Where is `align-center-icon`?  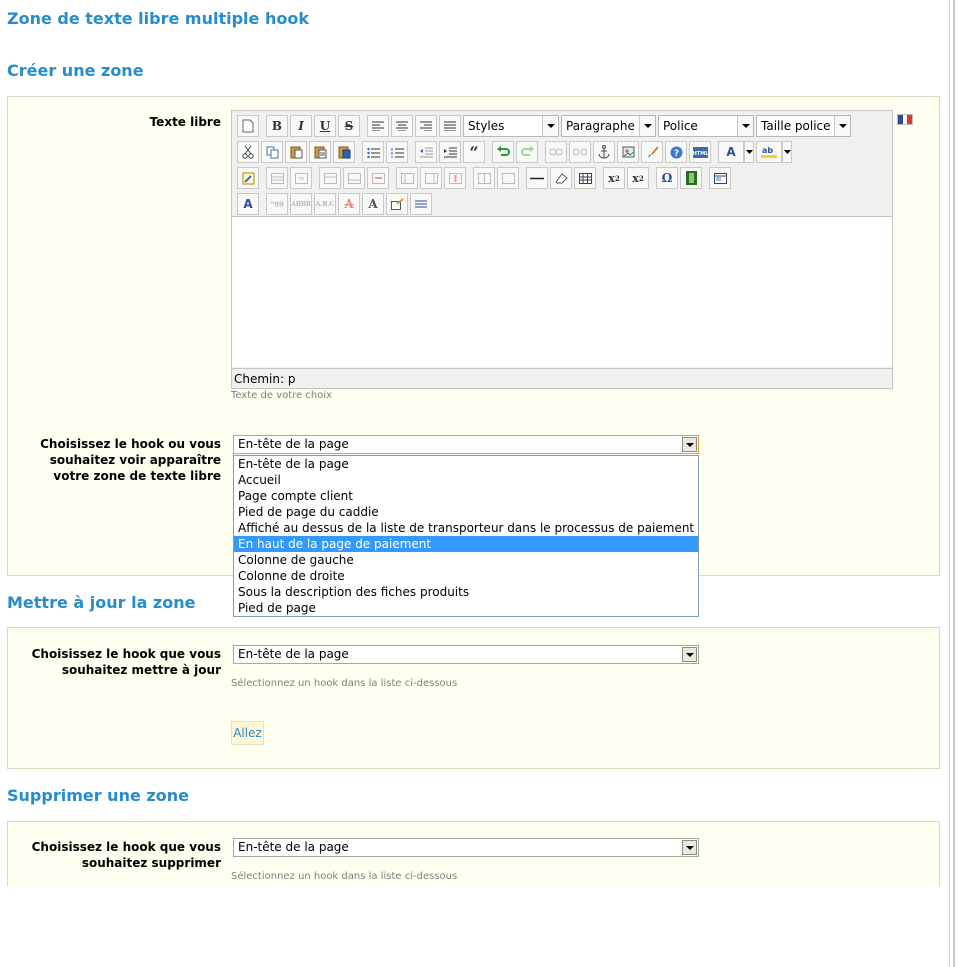 align-center-icon is located at coordinates (402, 126).